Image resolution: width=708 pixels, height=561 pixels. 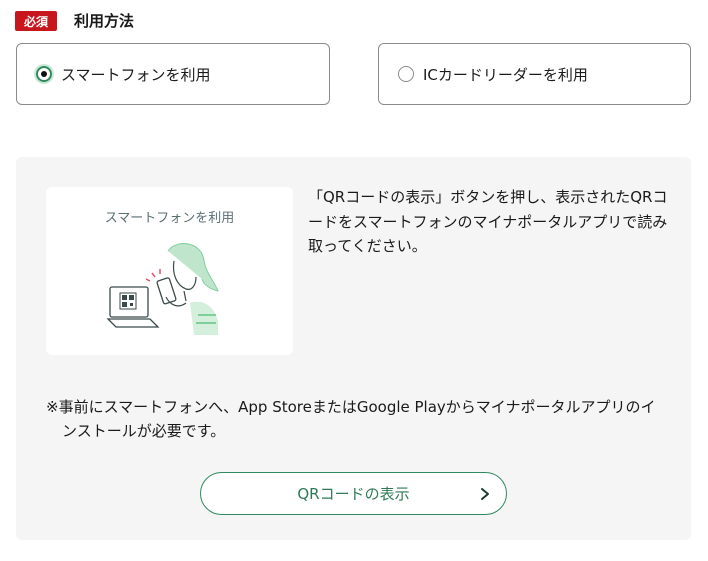 I want to click on chevron-right-icon, so click(x=485, y=494).